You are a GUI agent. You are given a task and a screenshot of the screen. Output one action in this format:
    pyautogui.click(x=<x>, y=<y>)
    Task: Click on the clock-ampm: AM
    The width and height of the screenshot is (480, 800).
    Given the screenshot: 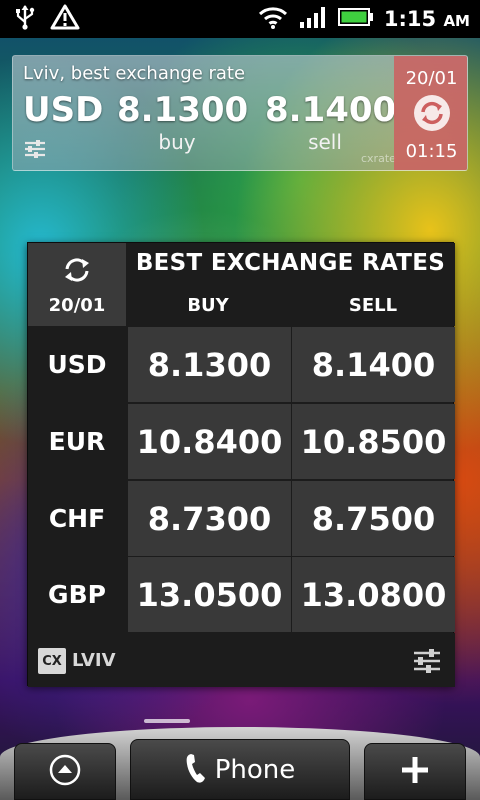 What is the action you would take?
    pyautogui.click(x=456, y=21)
    